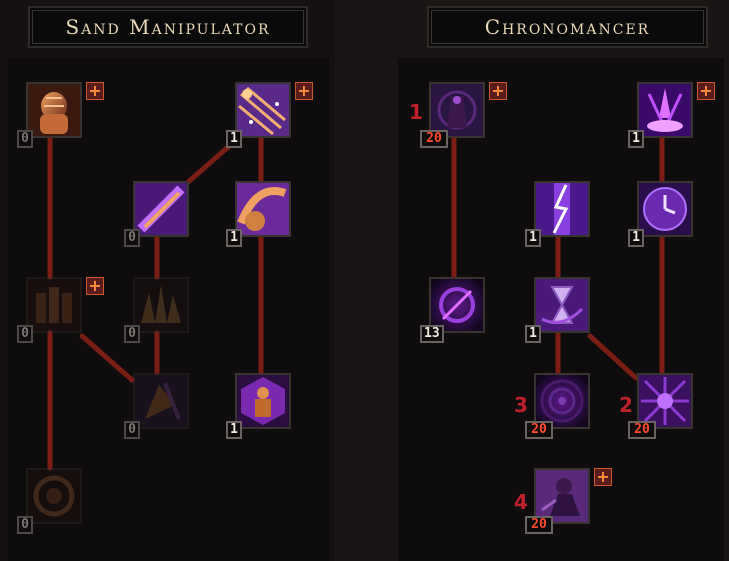  I want to click on clock-icon, so click(665, 209).